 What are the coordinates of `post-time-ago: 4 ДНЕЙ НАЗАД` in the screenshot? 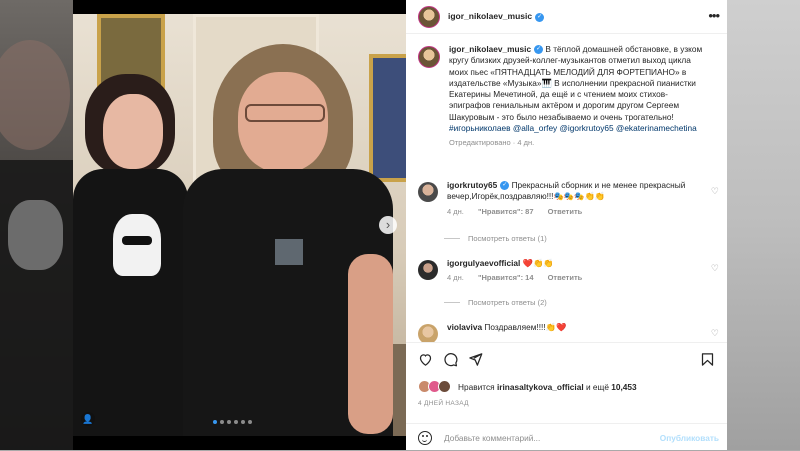 It's located at (443, 403).